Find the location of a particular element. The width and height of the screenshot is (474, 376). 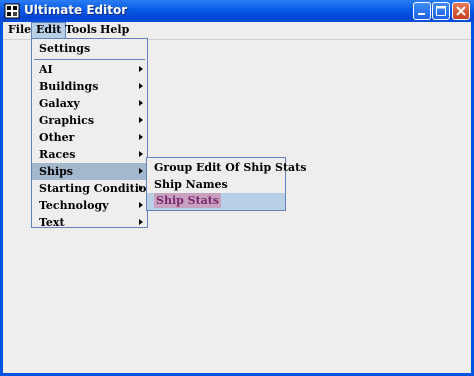

menu-item-races: Races is located at coordinates (89, 154).